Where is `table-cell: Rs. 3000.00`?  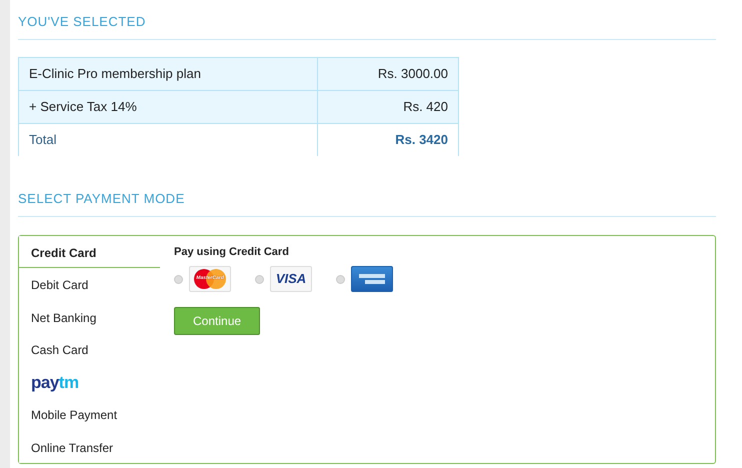
table-cell: Rs. 3000.00 is located at coordinates (387, 73).